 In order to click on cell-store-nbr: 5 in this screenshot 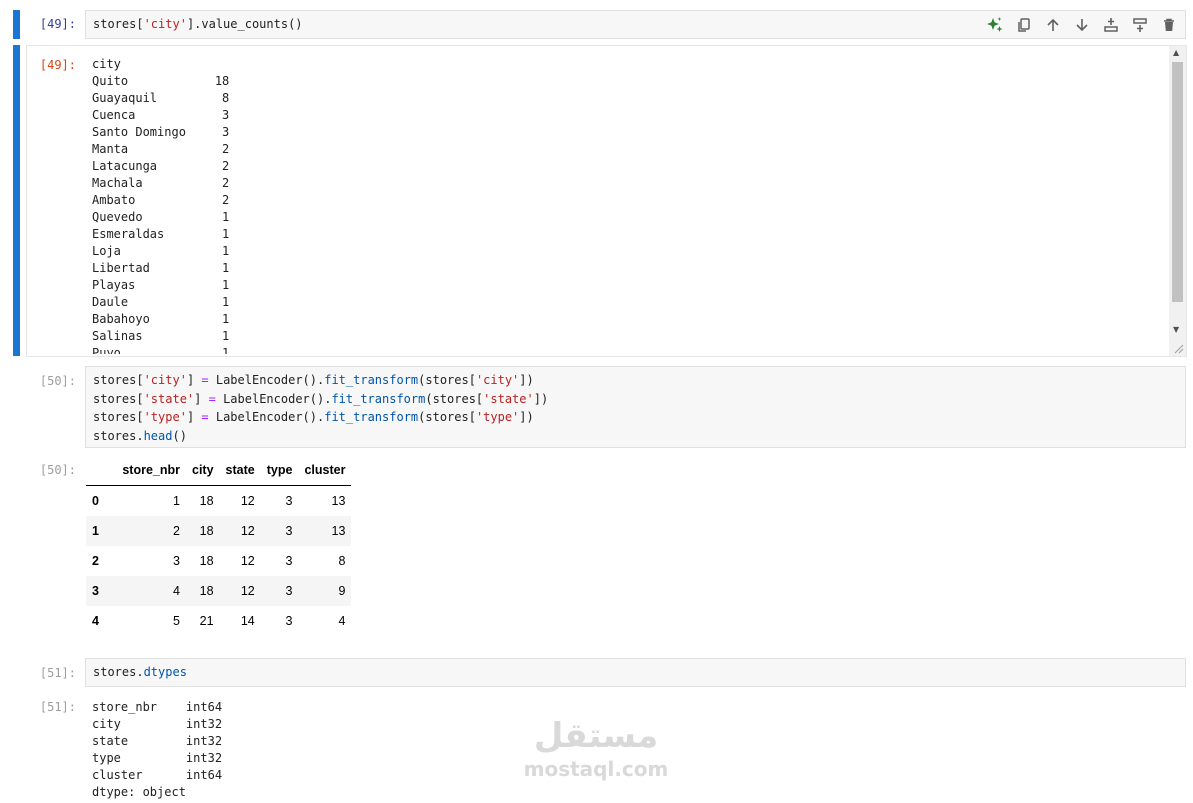, I will do `click(176, 621)`.